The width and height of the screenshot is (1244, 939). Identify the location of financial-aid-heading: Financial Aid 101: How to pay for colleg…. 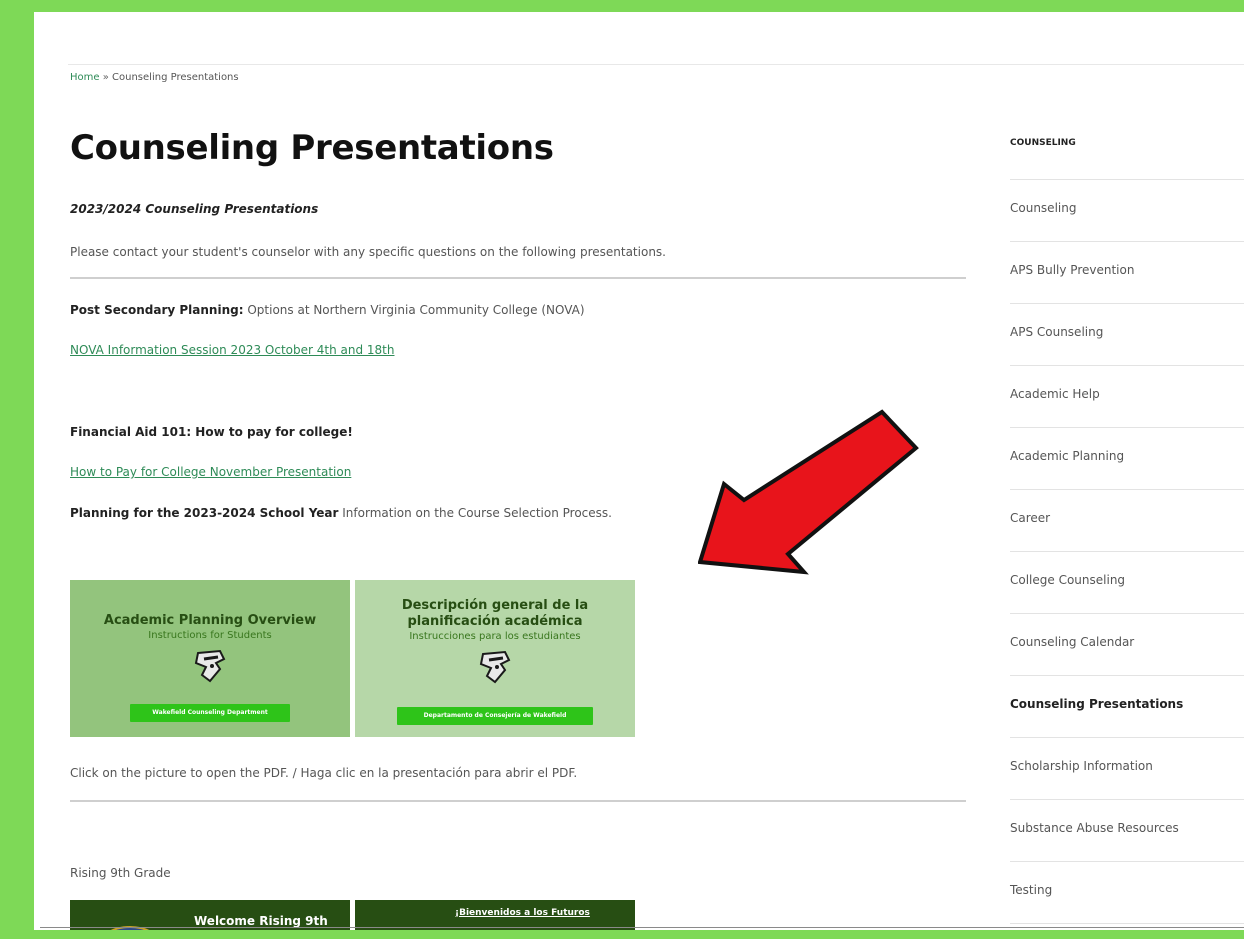
(211, 432).